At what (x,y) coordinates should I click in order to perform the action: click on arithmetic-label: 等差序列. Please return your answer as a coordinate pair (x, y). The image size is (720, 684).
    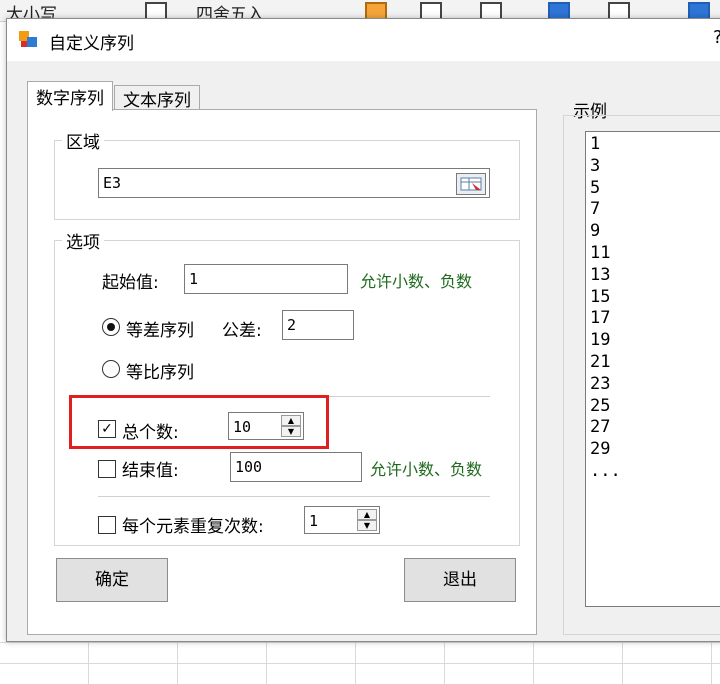
    Looking at the image, I should click on (160, 328).